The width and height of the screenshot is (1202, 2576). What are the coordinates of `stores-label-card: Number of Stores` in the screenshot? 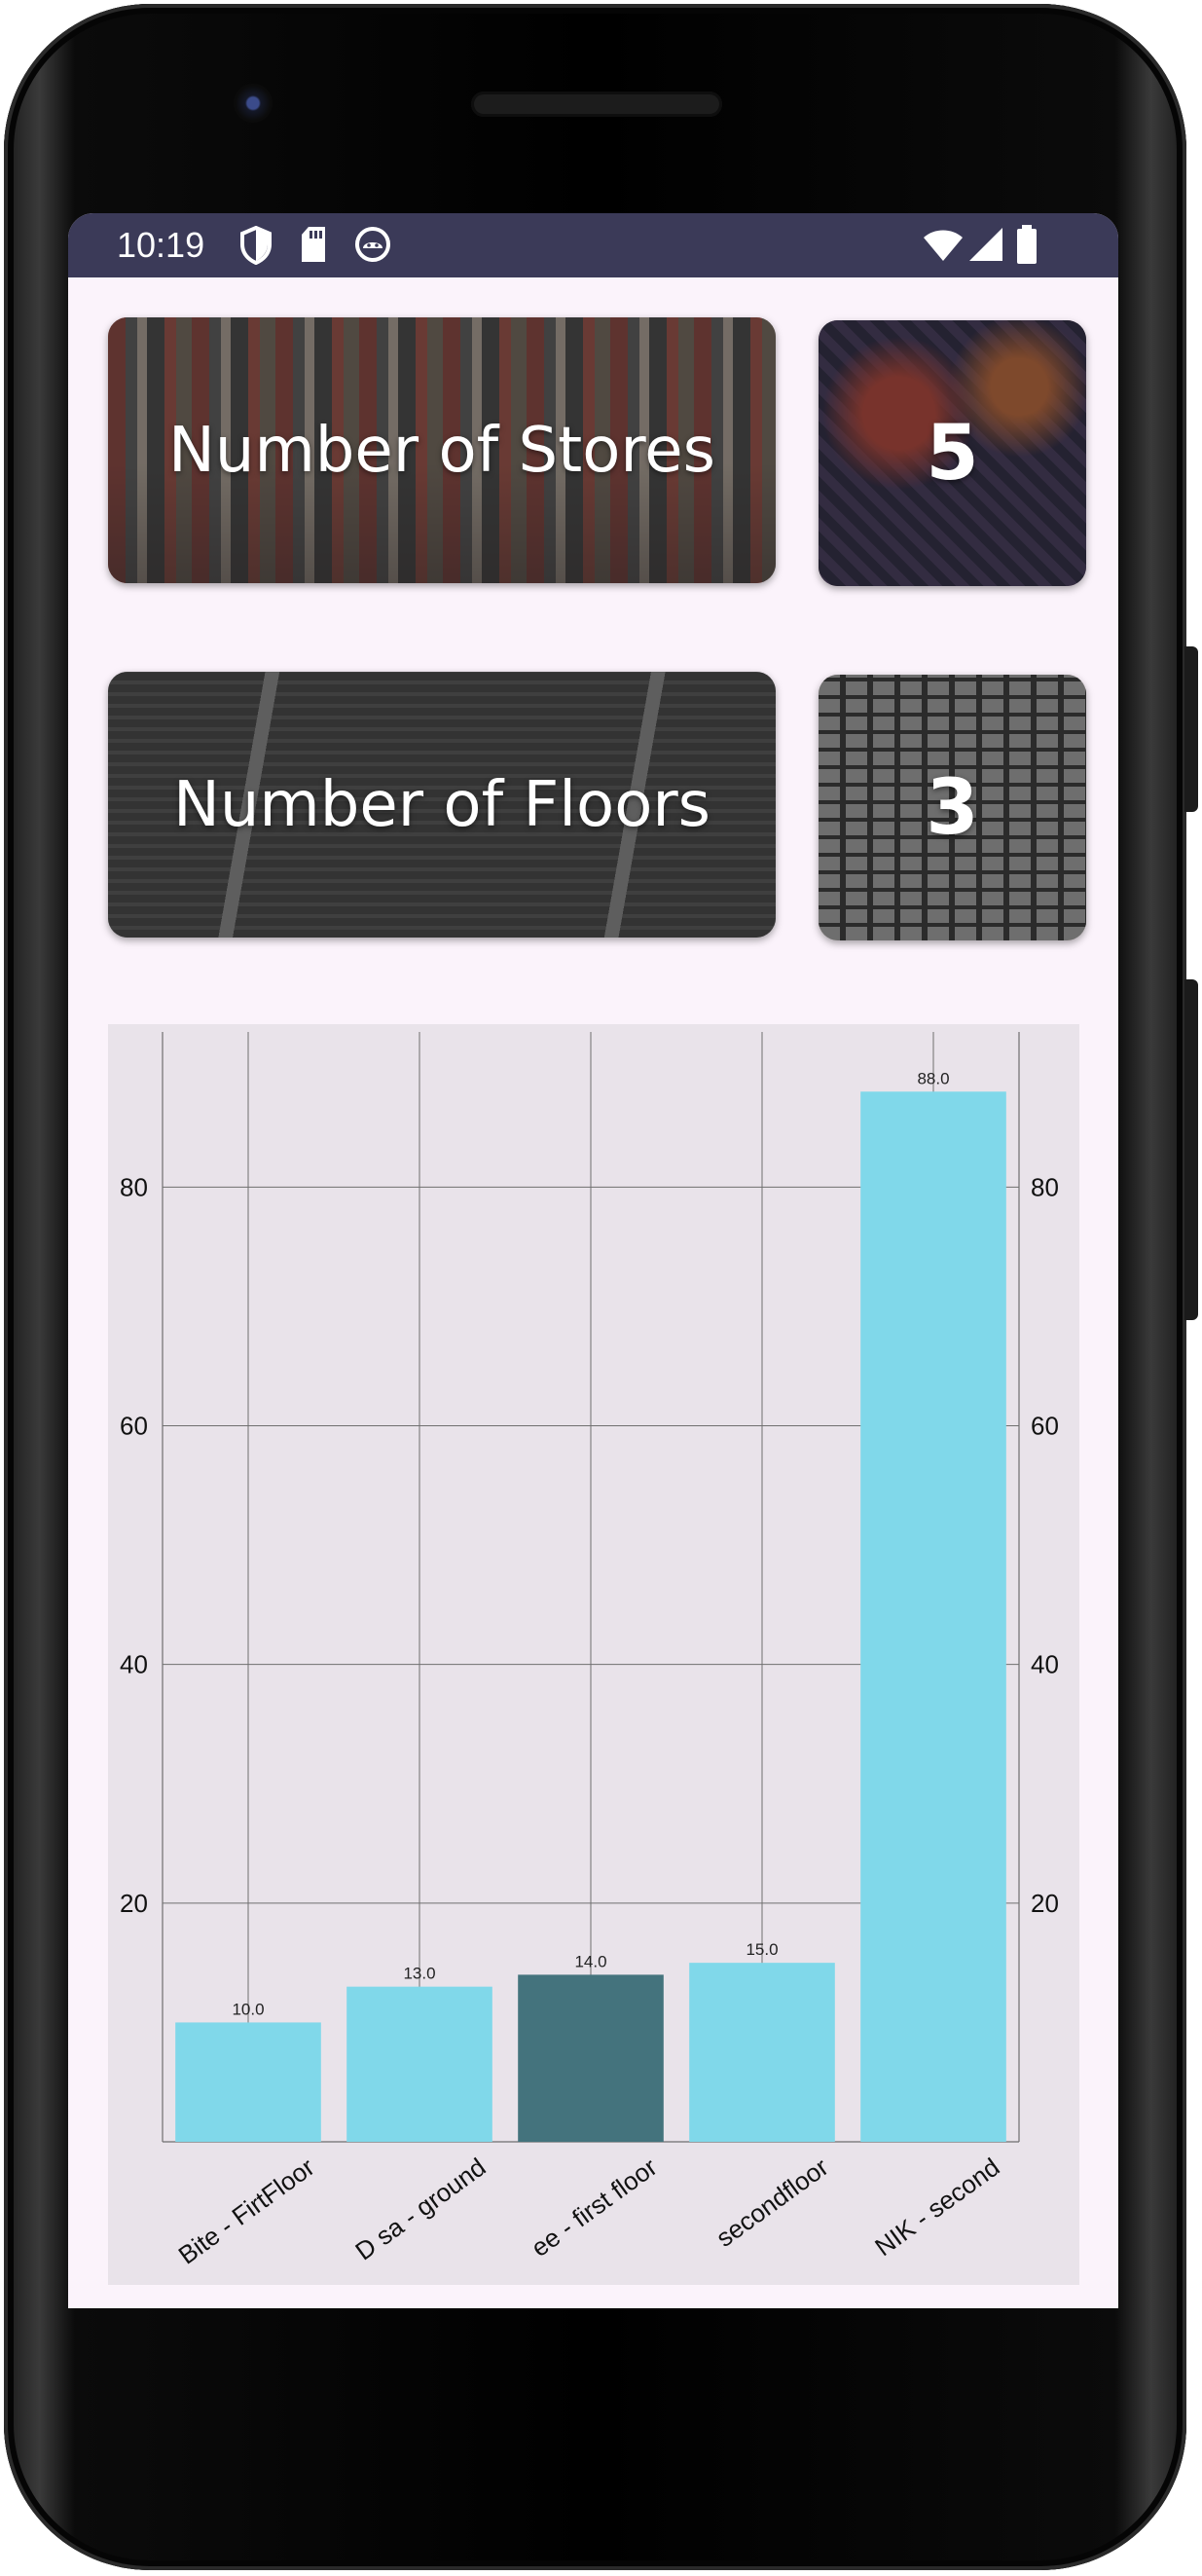 It's located at (442, 450).